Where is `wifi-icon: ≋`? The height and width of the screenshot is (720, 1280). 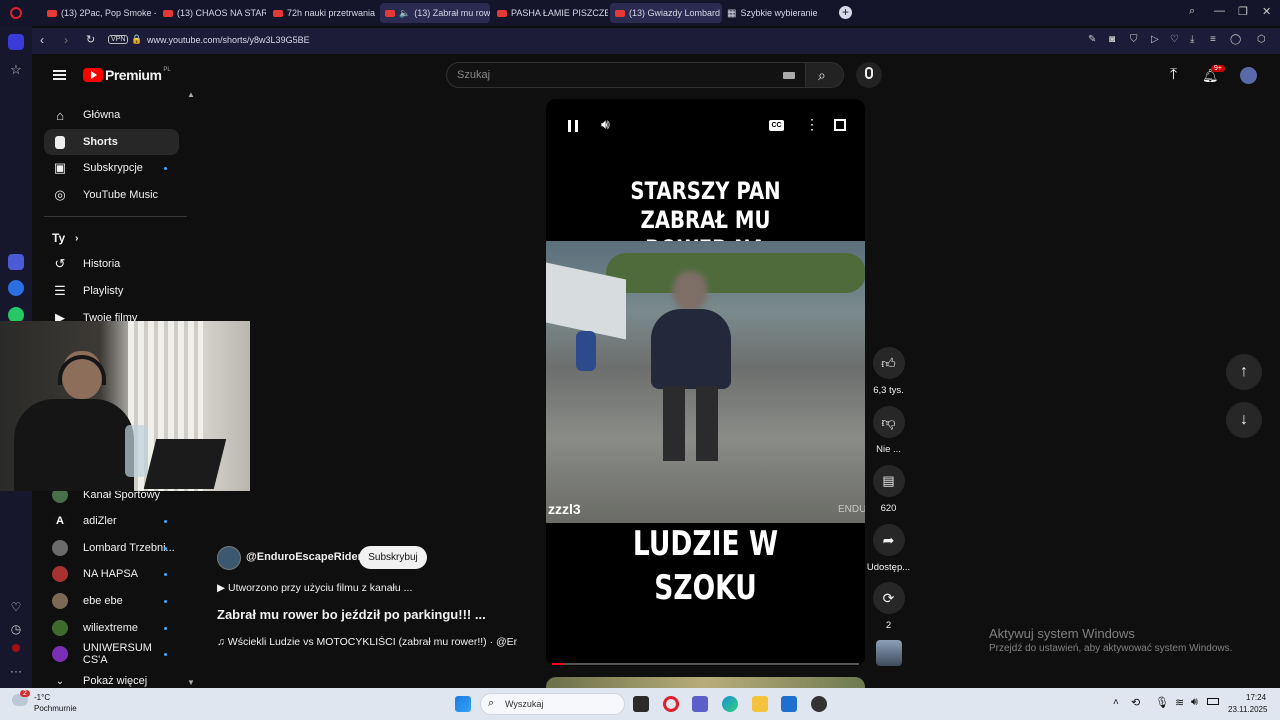 wifi-icon: ≋ is located at coordinates (1179, 702).